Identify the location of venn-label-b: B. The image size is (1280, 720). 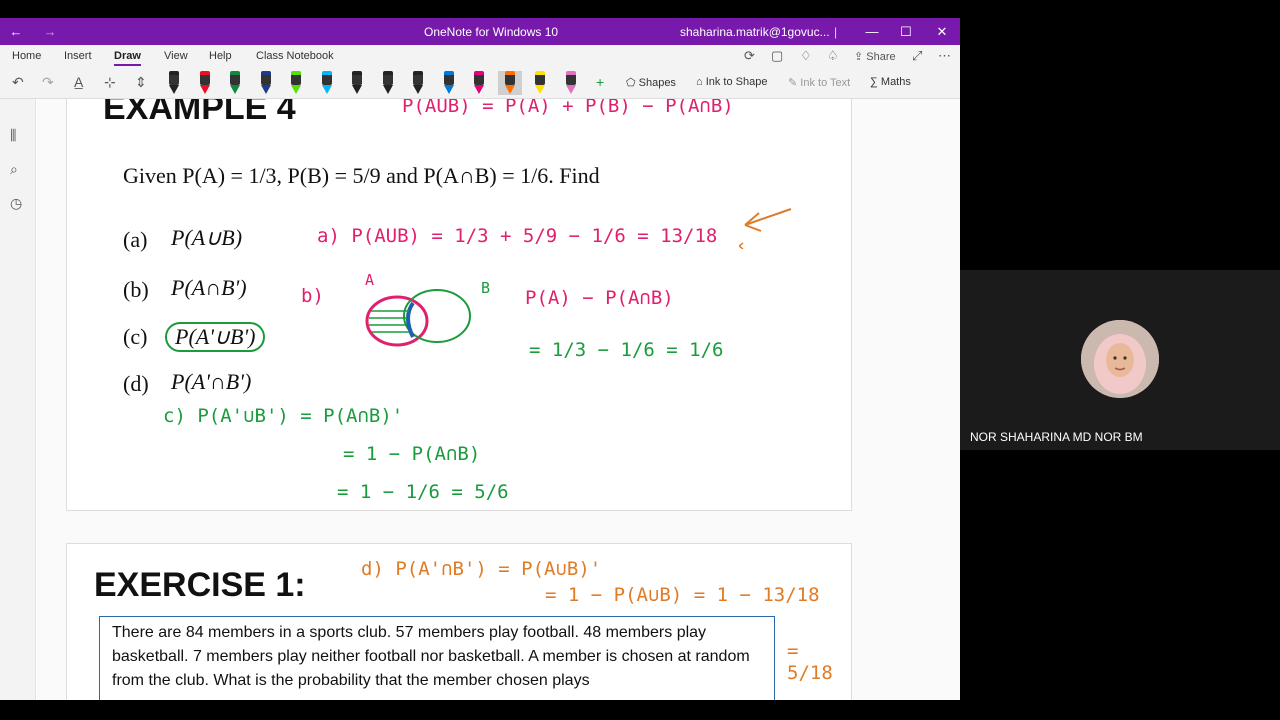
(486, 288).